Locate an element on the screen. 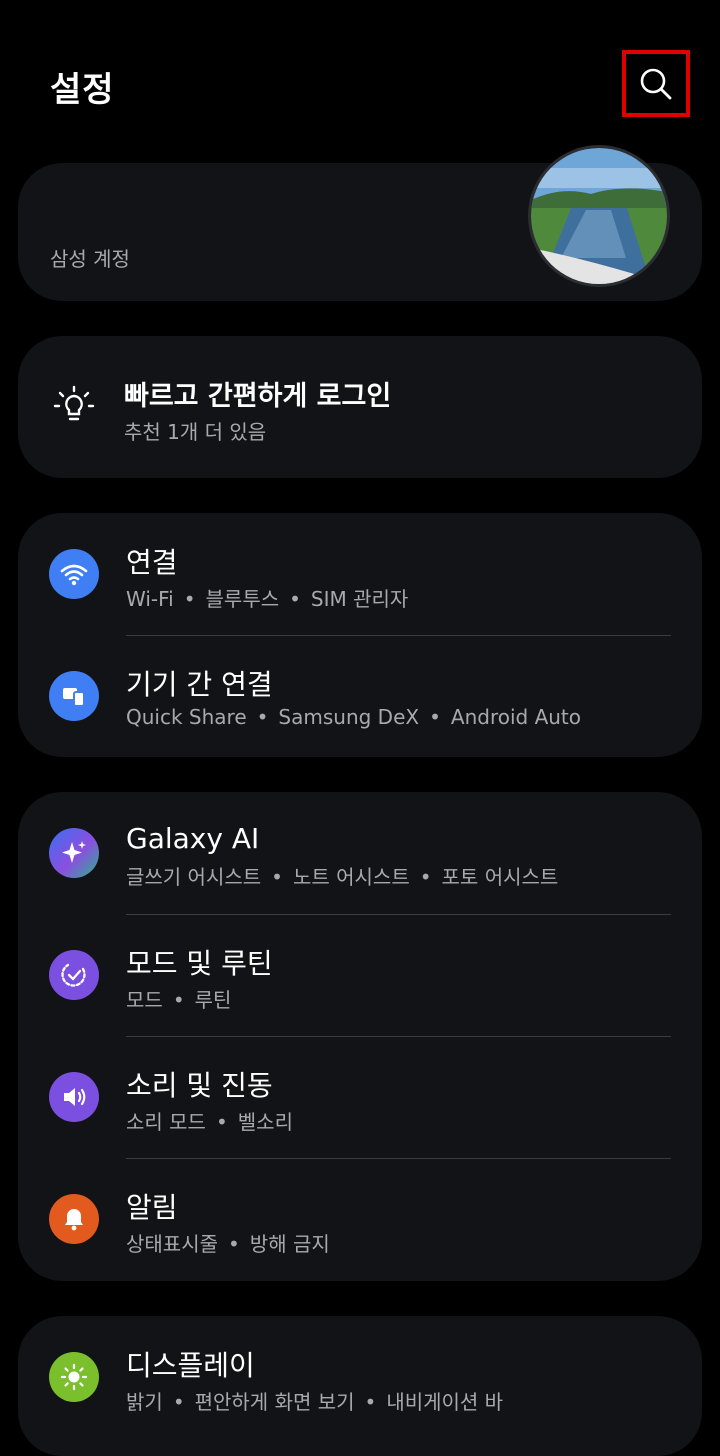 This screenshot has height=1456, width=720. samsung-account-card: 삼성 계정 is located at coordinates (360, 223).